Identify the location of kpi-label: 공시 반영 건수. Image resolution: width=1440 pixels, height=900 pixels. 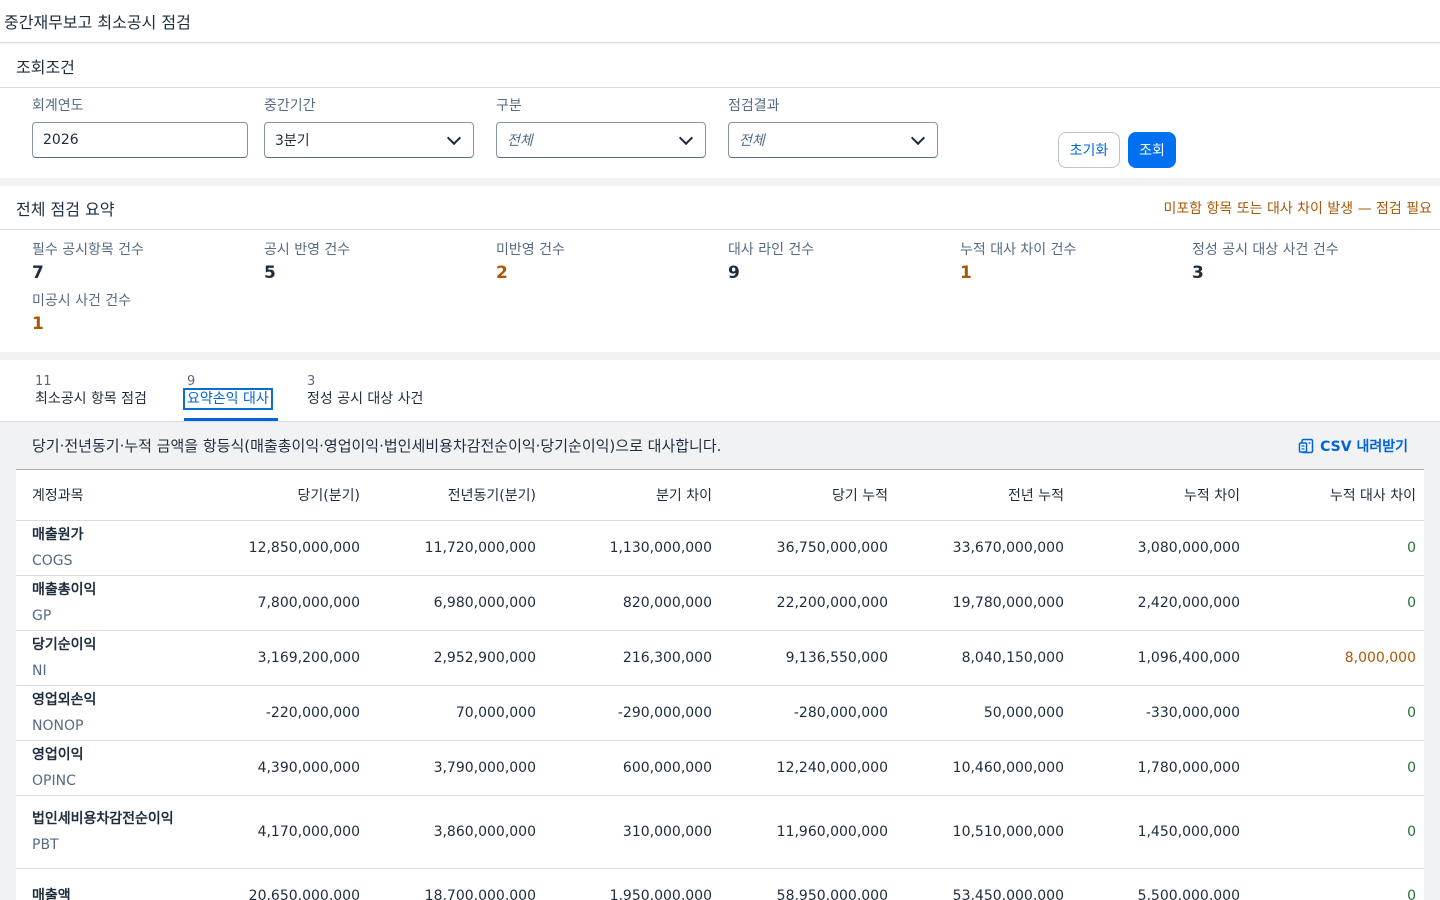
(307, 250).